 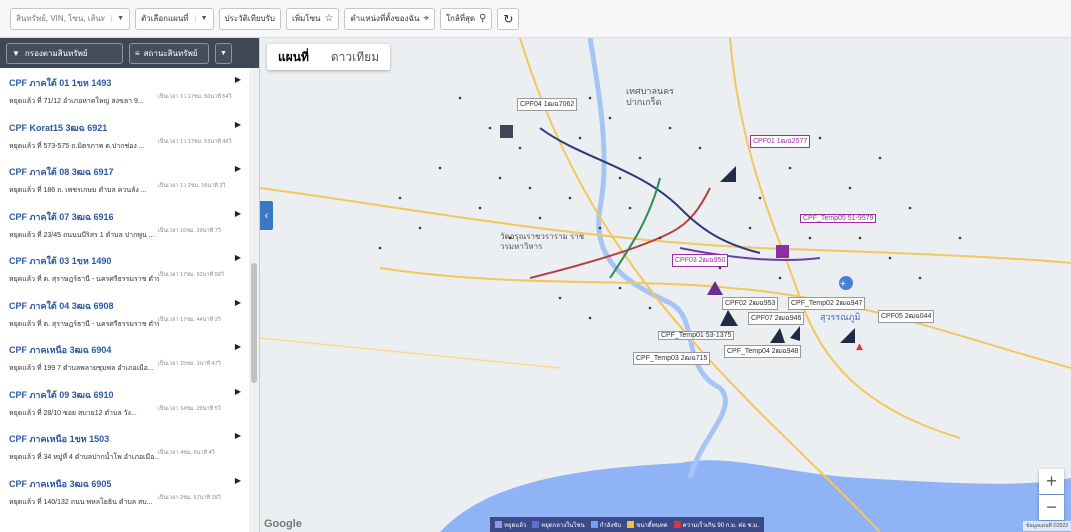 I want to click on asset-name: CPF ภาคใต้ 01 1ขห 1493, so click(x=60, y=83).